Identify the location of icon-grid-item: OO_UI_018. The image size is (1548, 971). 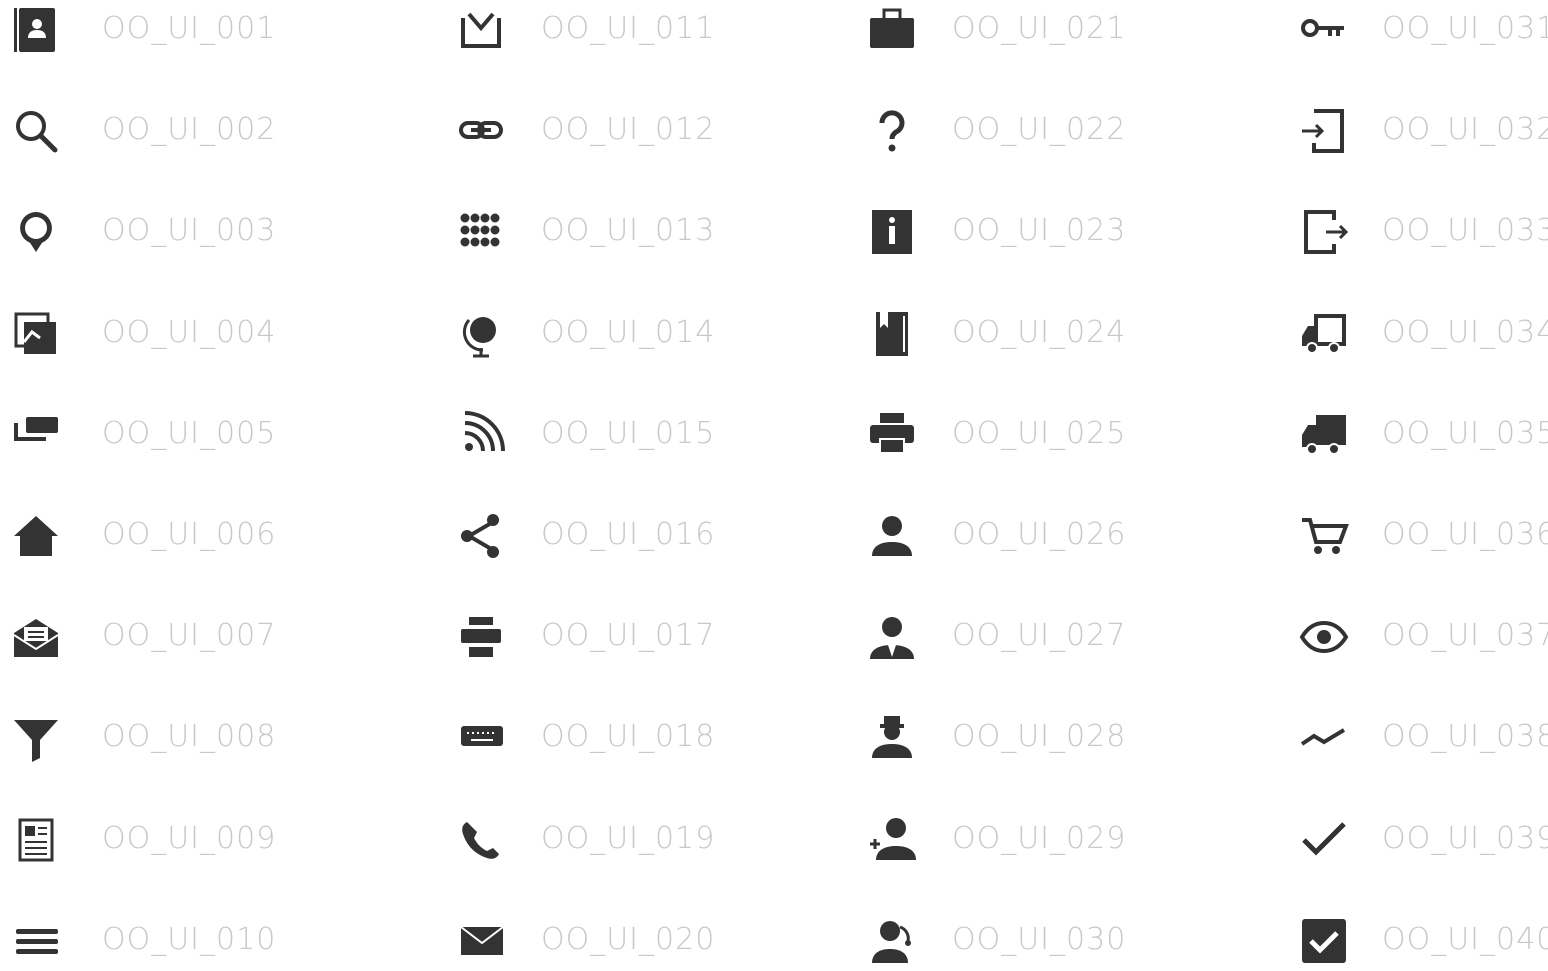
(665, 738).